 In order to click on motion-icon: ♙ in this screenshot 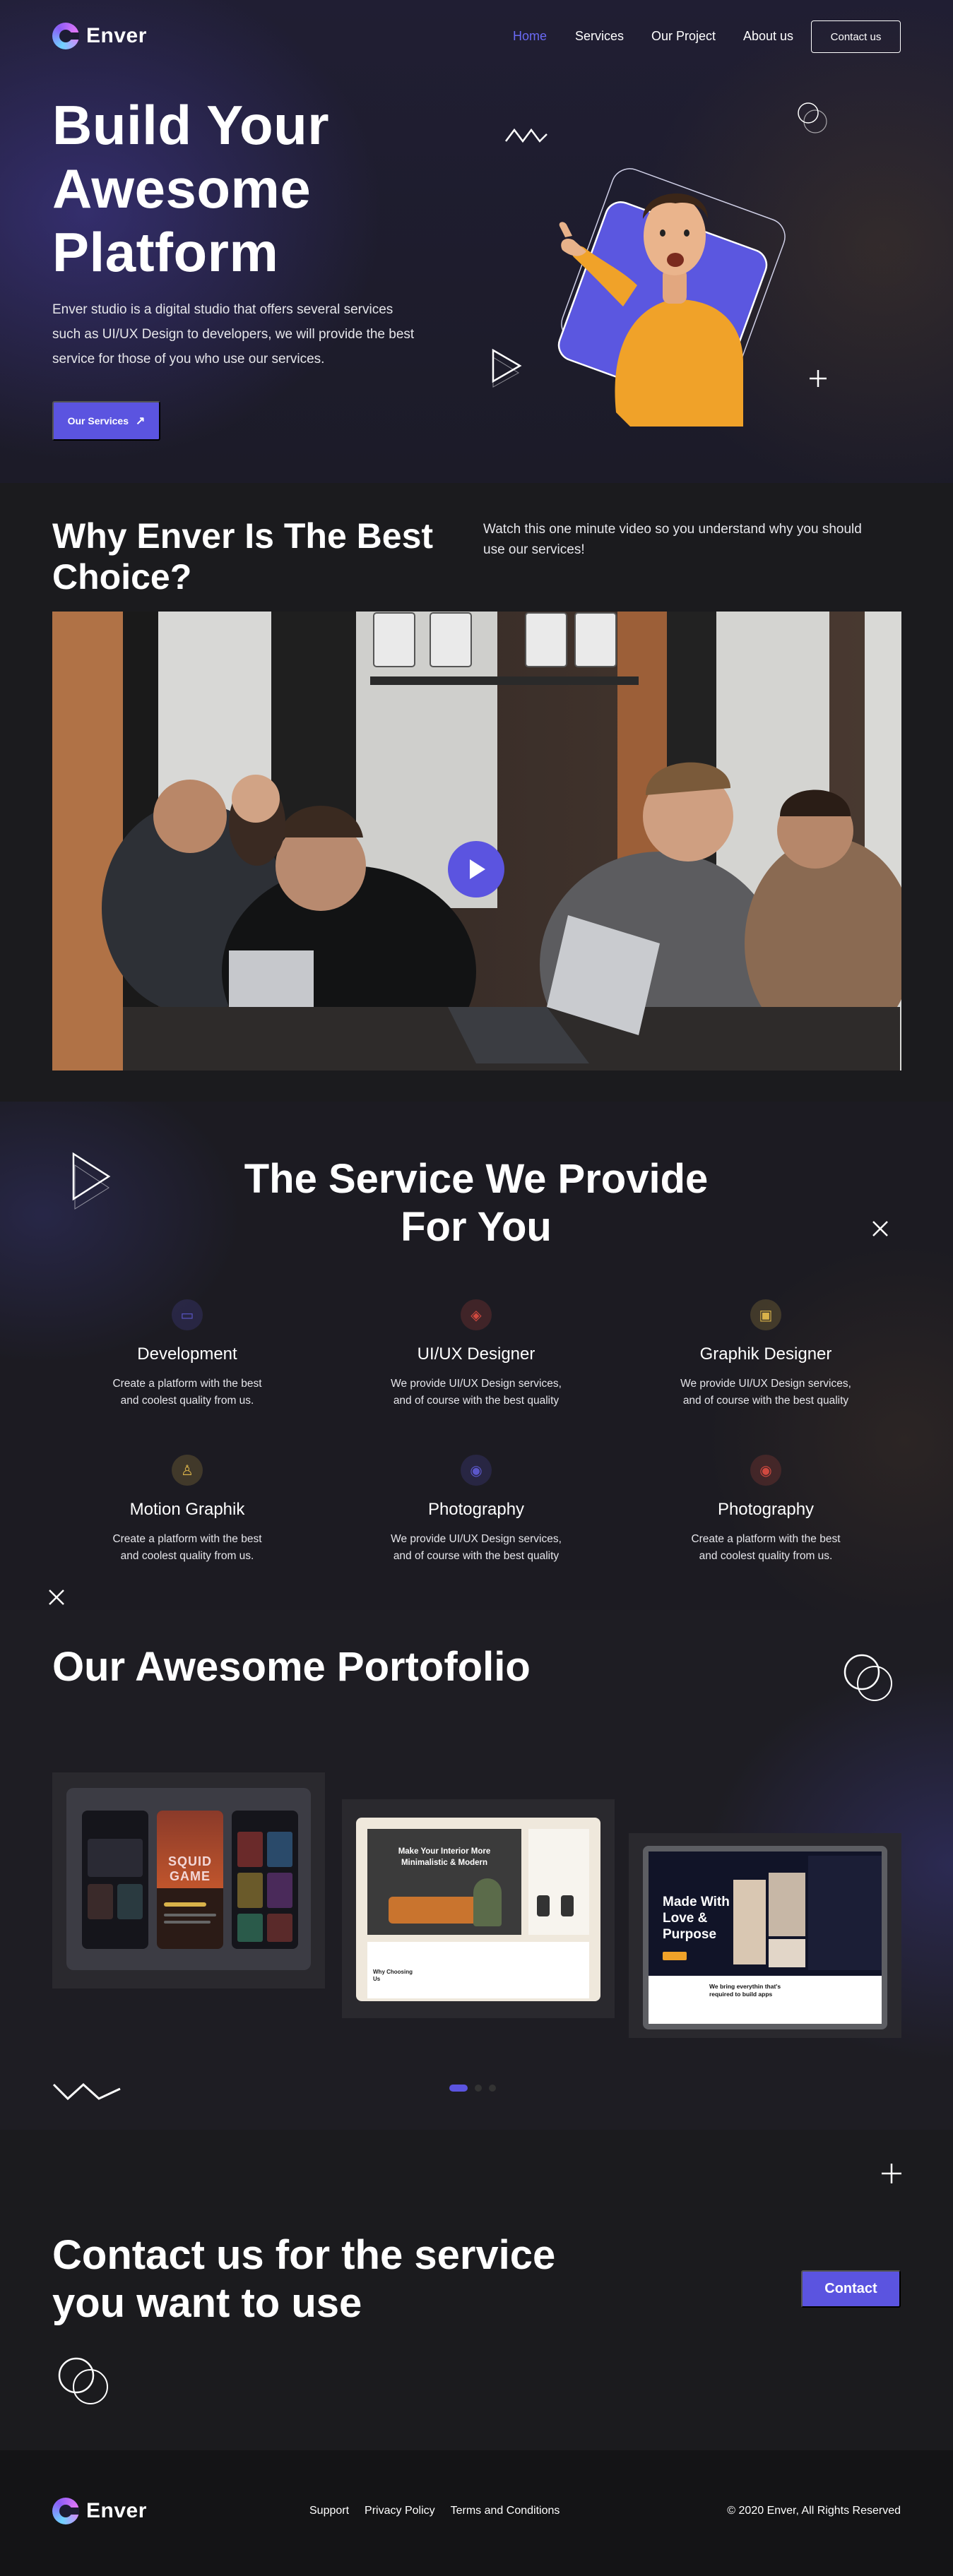, I will do `click(187, 1470)`.